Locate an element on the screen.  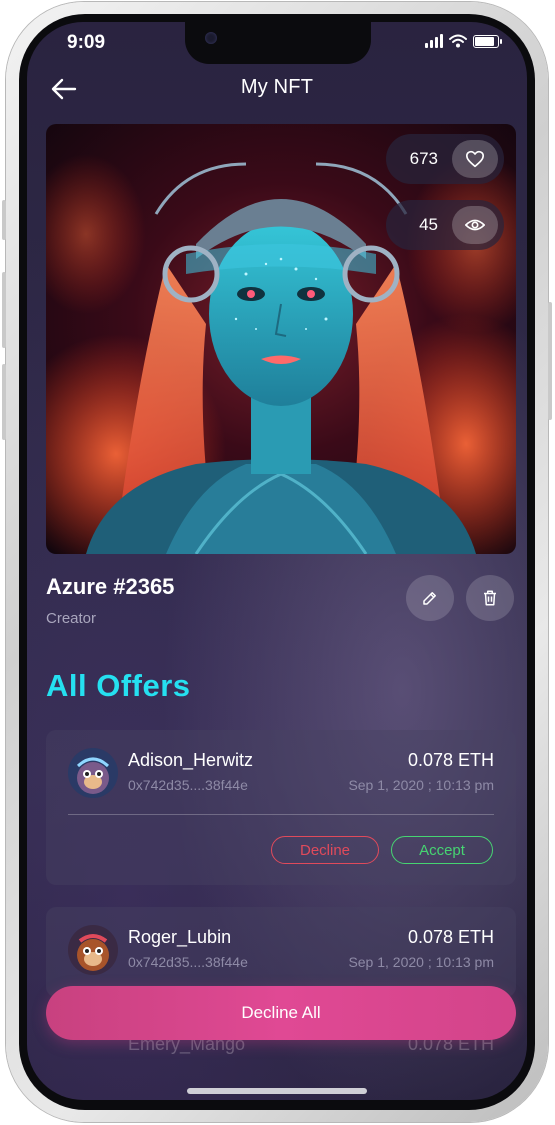
battery-icon is located at coordinates (487, 41).